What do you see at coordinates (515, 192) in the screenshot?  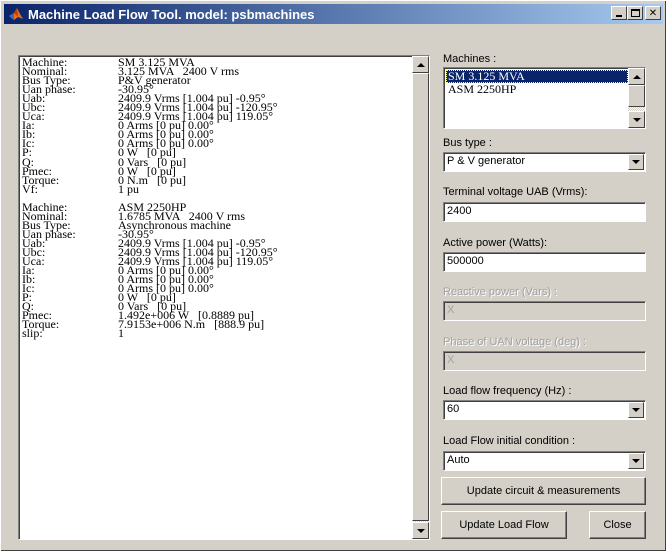 I see `terminal-voltage-label: Terminal voltage UAB (Vrms):` at bounding box center [515, 192].